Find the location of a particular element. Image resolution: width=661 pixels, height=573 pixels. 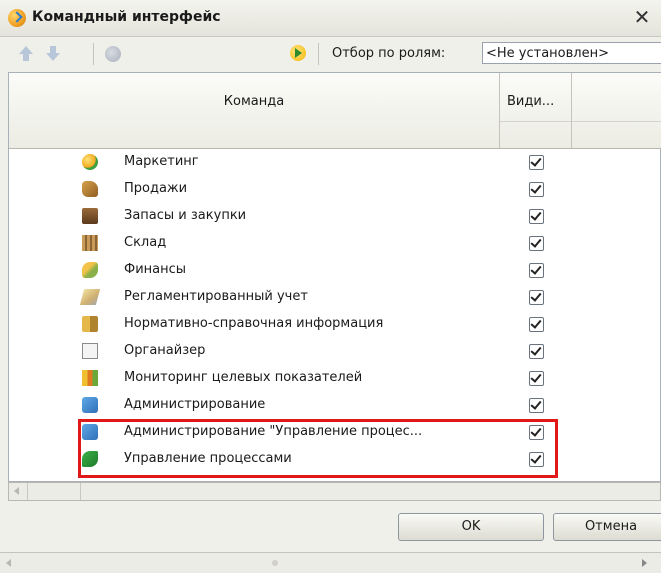

scroll-thumb is located at coordinates (54, 491).